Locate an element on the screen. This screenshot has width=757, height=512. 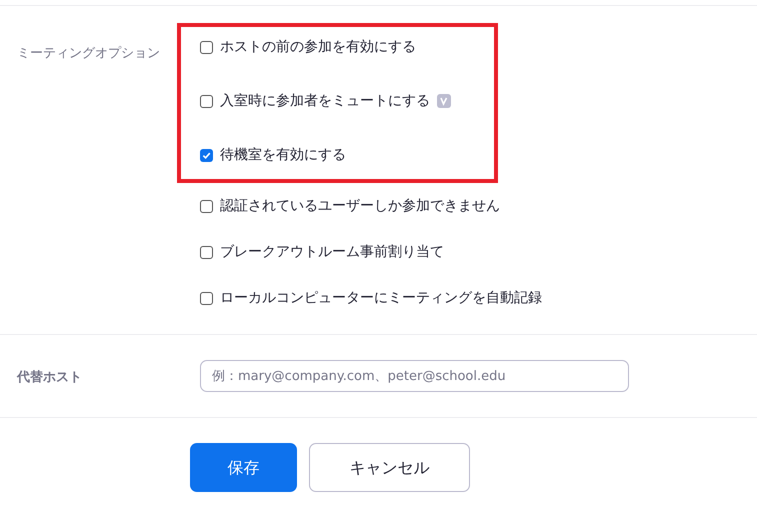
option-label: 待機室を有効にする is located at coordinates (283, 155).